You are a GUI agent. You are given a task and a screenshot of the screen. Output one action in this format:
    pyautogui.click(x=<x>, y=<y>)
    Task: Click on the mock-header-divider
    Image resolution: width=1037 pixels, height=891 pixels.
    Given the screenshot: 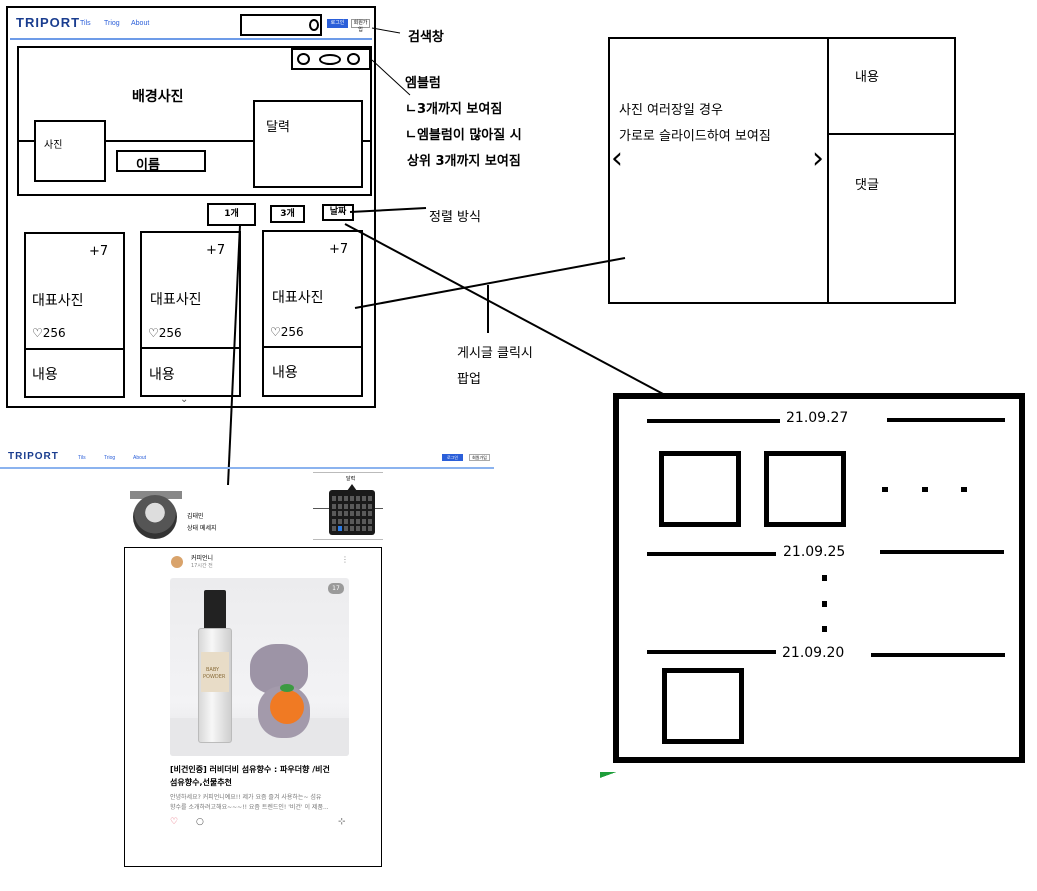 What is the action you would take?
    pyautogui.click(x=247, y=468)
    